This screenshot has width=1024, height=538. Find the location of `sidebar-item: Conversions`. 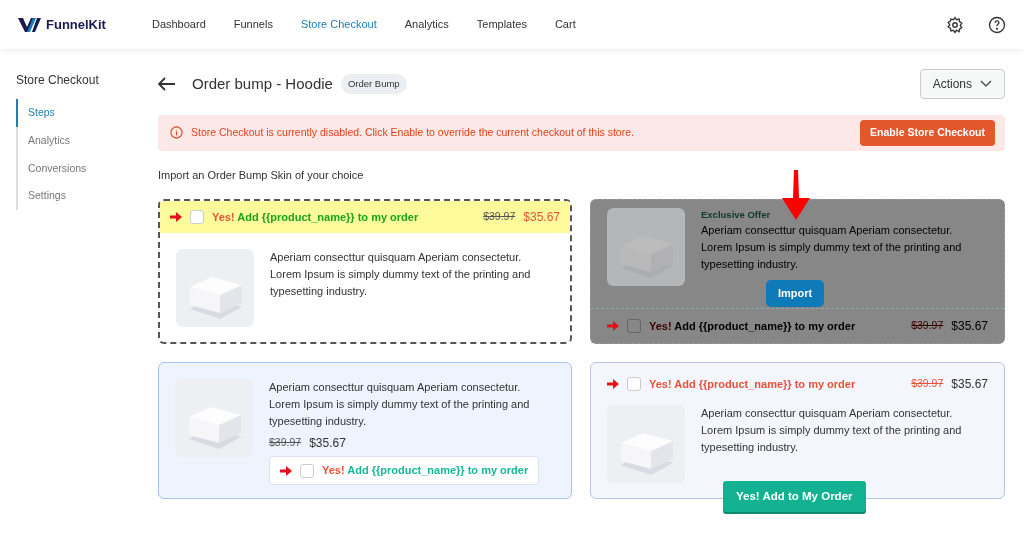

sidebar-item: Conversions is located at coordinates (87, 168).